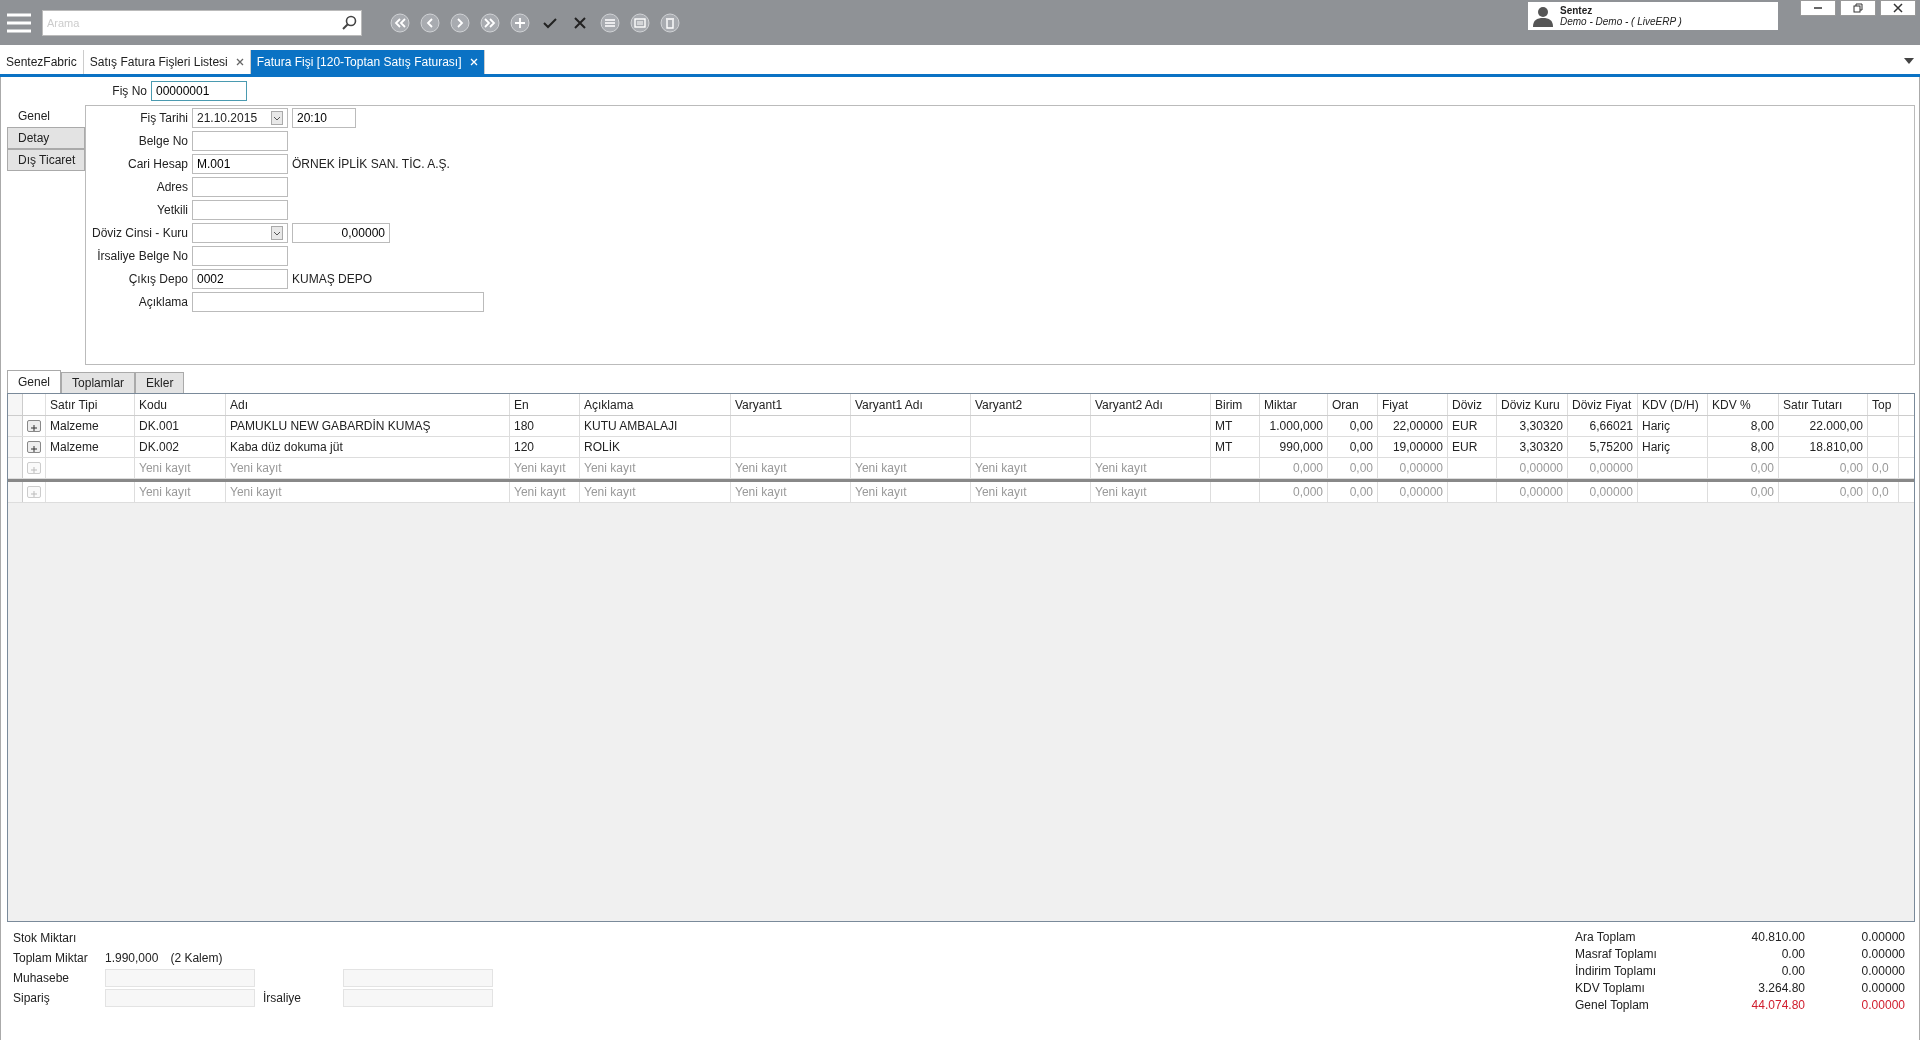 The image size is (1920, 1040). Describe the element at coordinates (430, 22) in the screenshot. I see `previous-icon` at that location.